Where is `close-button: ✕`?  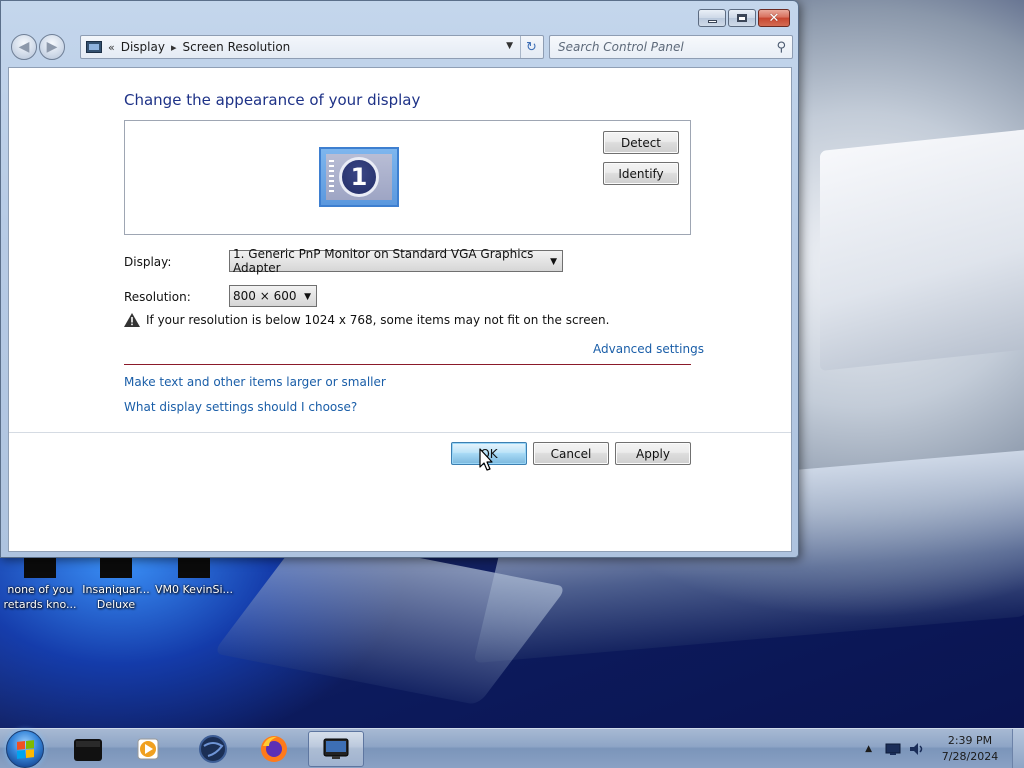 close-button: ✕ is located at coordinates (774, 18).